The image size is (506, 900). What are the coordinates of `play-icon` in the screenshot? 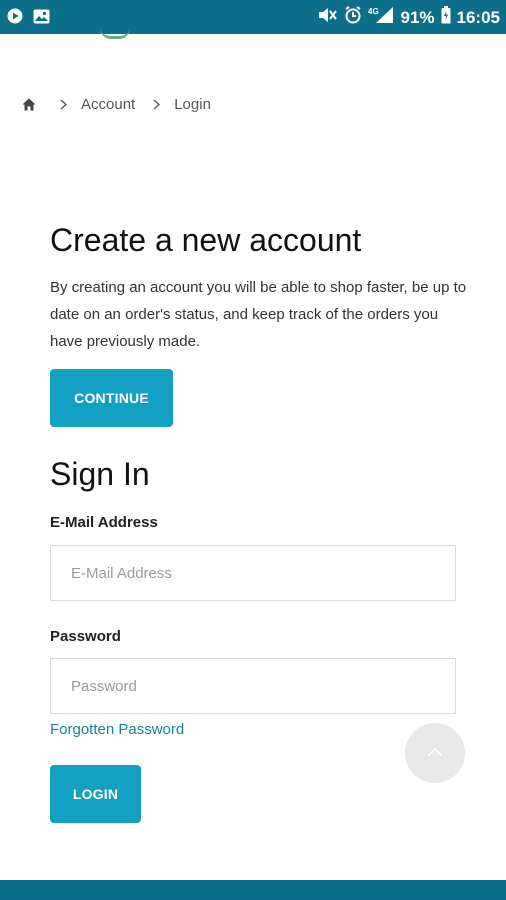 It's located at (15, 16).